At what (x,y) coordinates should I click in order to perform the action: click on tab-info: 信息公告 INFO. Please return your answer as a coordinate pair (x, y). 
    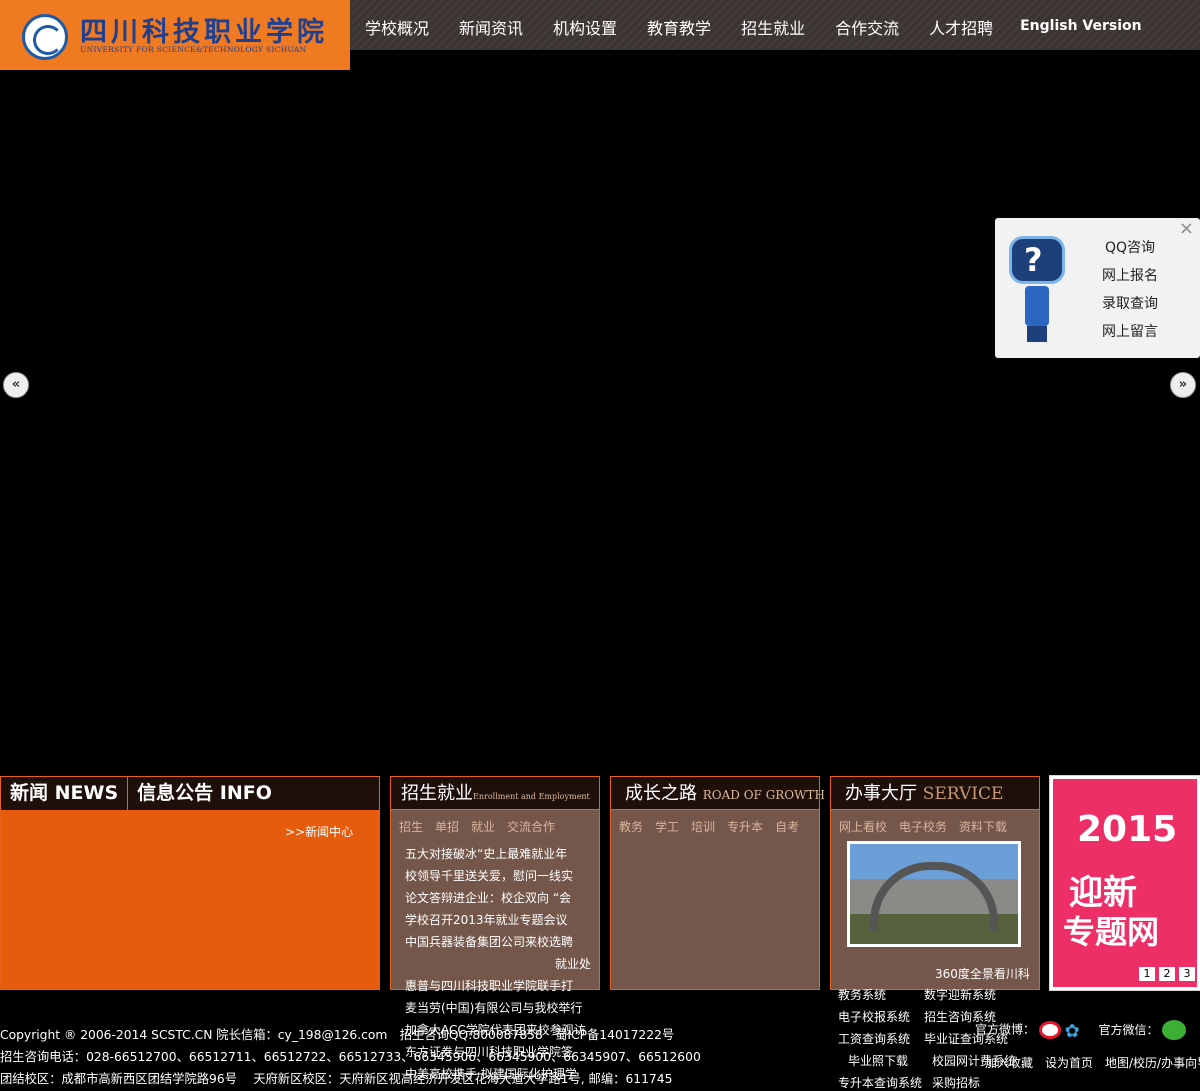
    Looking at the image, I should click on (204, 793).